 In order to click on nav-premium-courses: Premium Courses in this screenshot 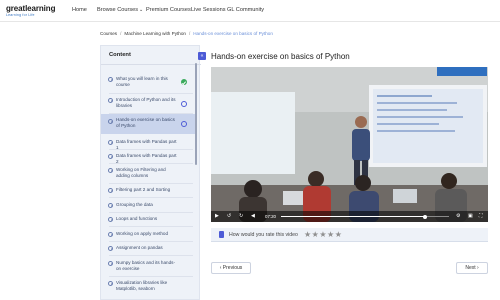, I will do `click(168, 10)`.